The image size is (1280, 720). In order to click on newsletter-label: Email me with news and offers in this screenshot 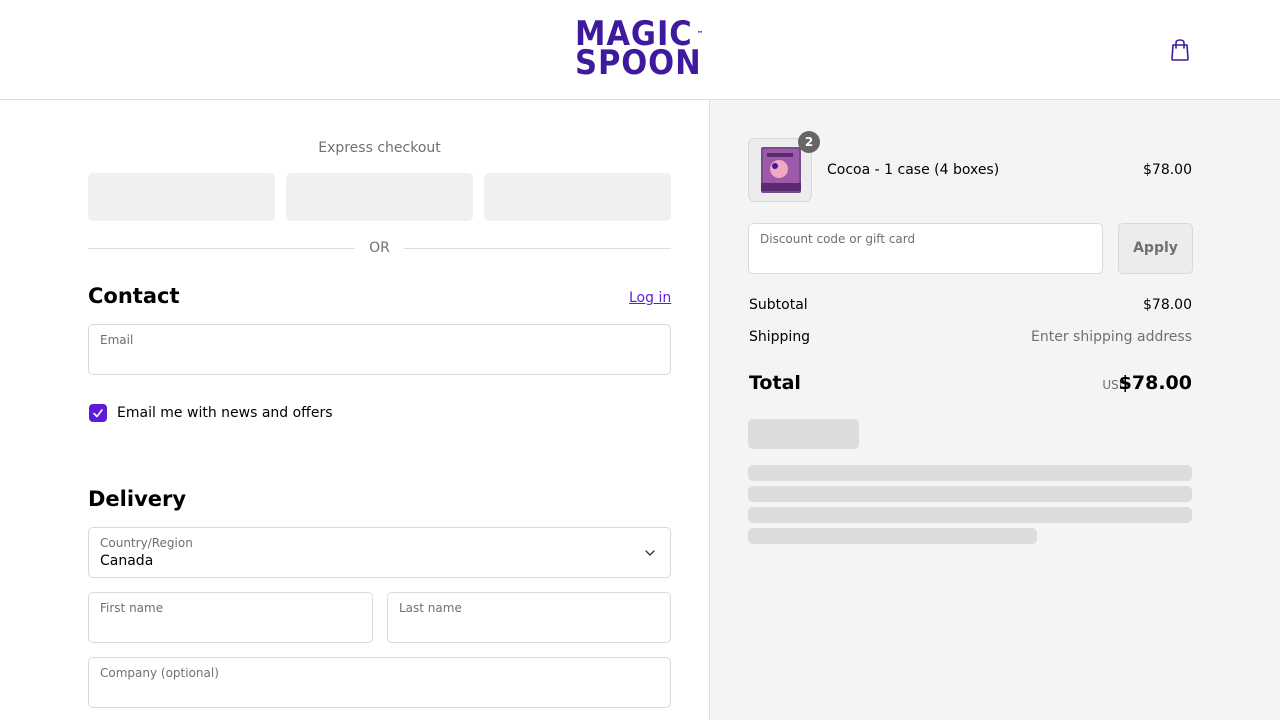, I will do `click(225, 413)`.